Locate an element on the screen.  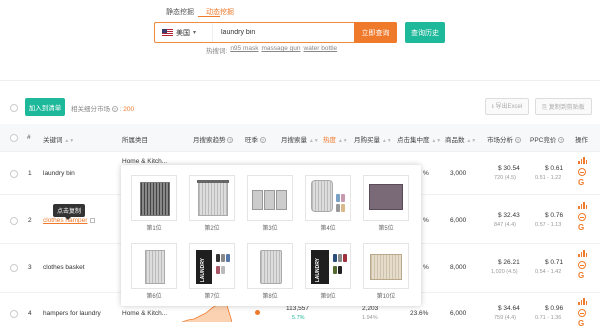
header-checkbox is located at coordinates (14, 138).